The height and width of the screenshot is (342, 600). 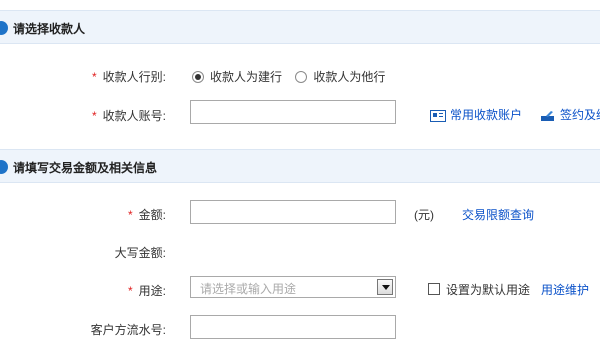 What do you see at coordinates (293, 212) in the screenshot?
I see `amount-input` at bounding box center [293, 212].